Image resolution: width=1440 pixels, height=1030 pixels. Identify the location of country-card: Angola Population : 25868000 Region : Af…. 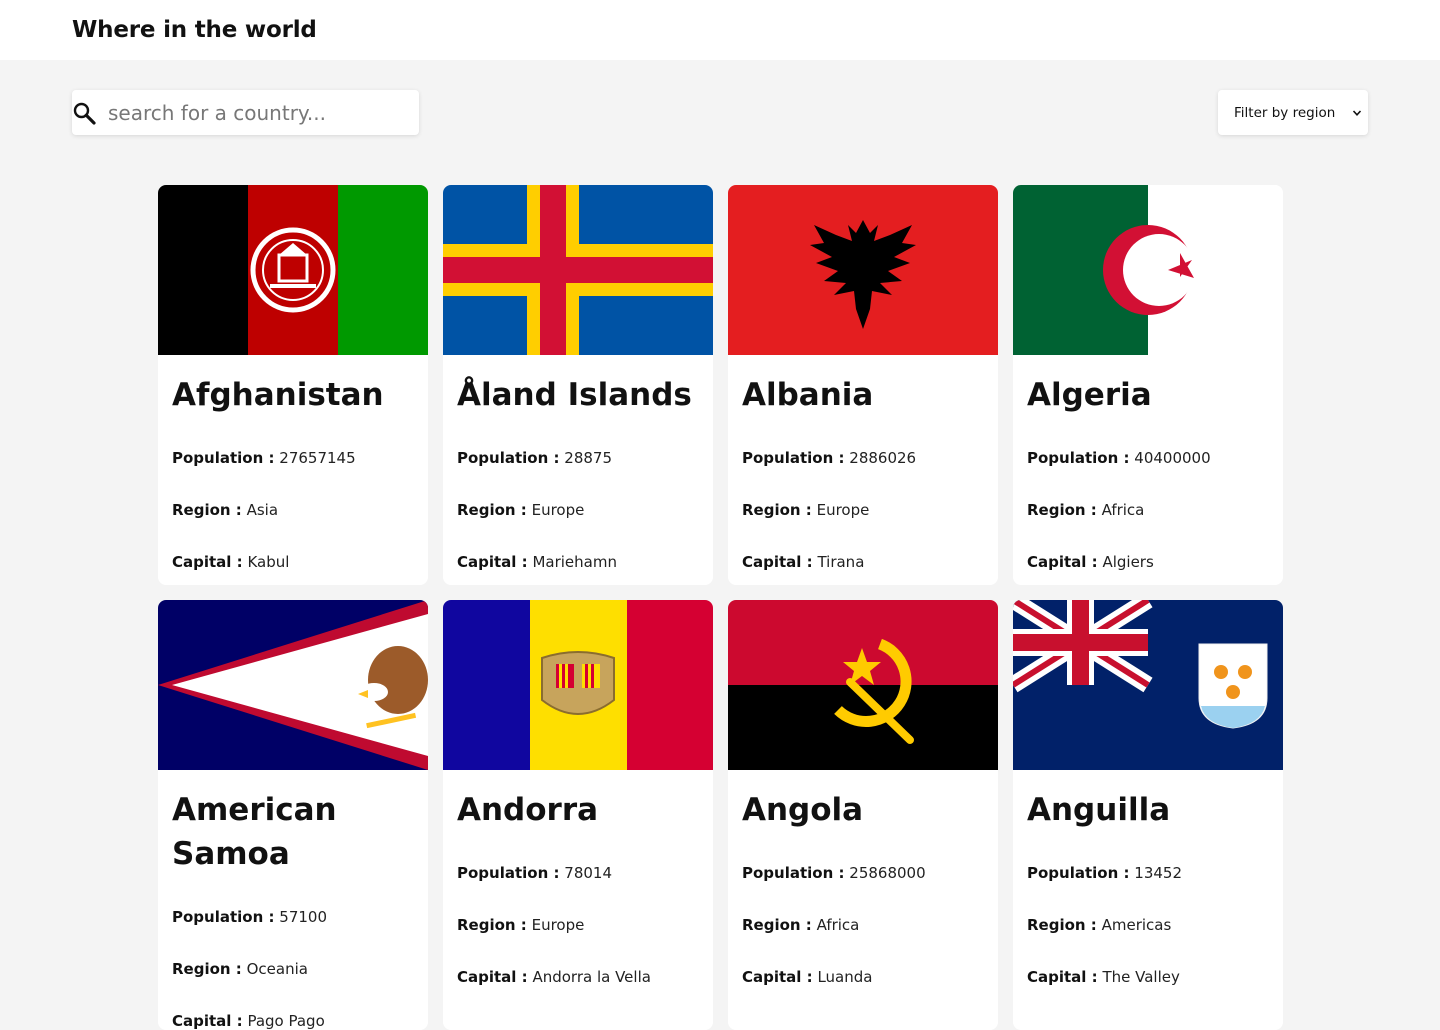
(863, 815).